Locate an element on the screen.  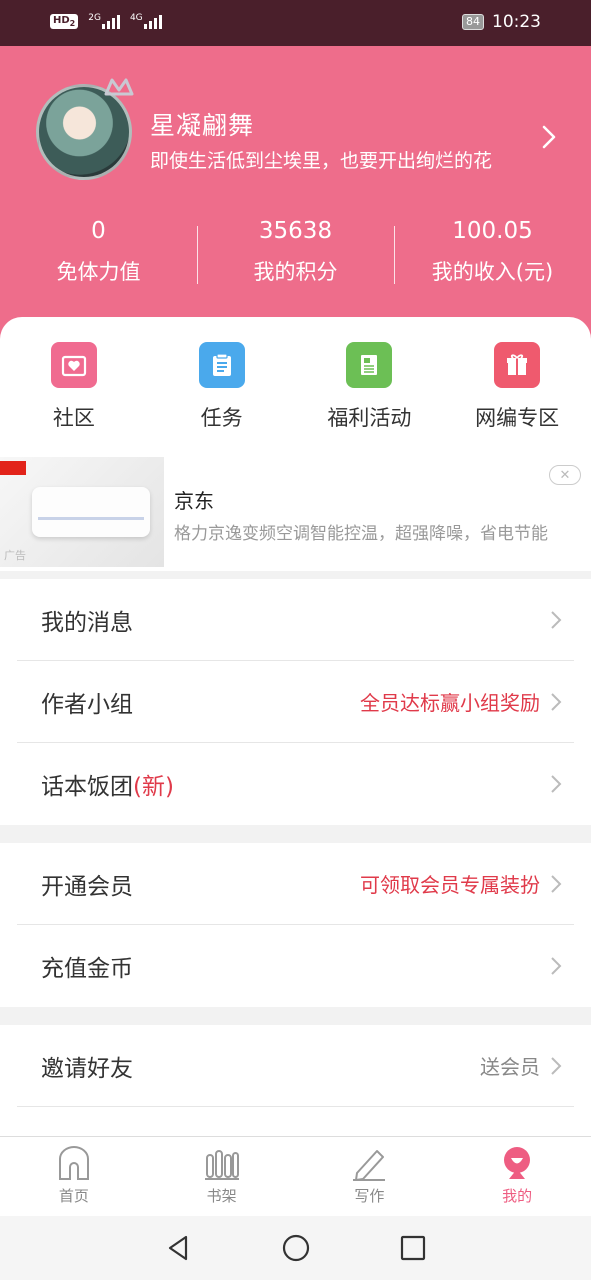
tab-home: 首页 is located at coordinates (74, 1176).